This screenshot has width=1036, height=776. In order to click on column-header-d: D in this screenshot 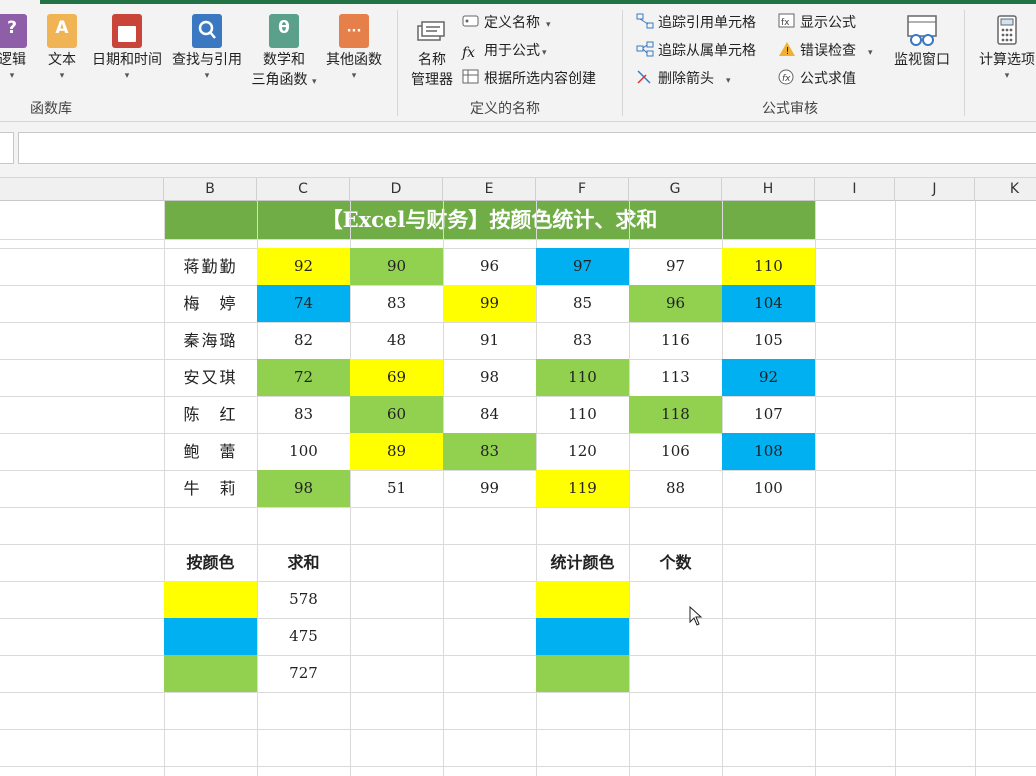, I will do `click(396, 189)`.